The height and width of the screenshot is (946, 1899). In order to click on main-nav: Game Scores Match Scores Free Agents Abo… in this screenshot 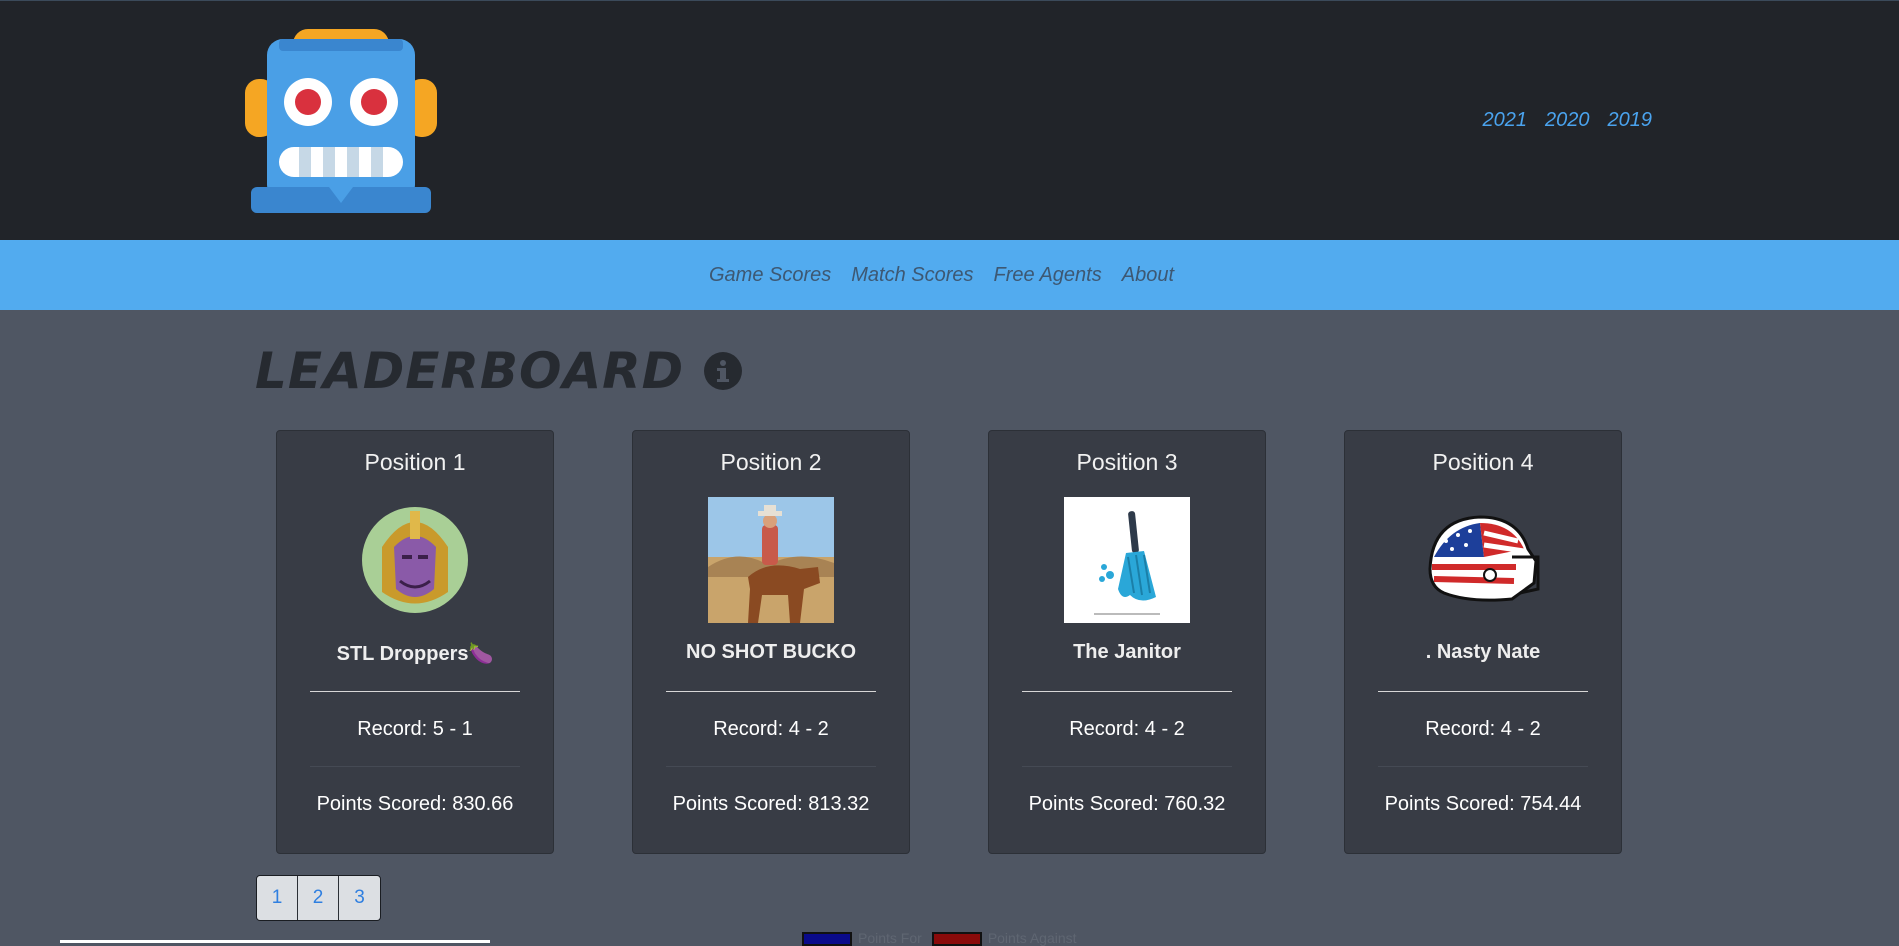, I will do `click(949, 275)`.